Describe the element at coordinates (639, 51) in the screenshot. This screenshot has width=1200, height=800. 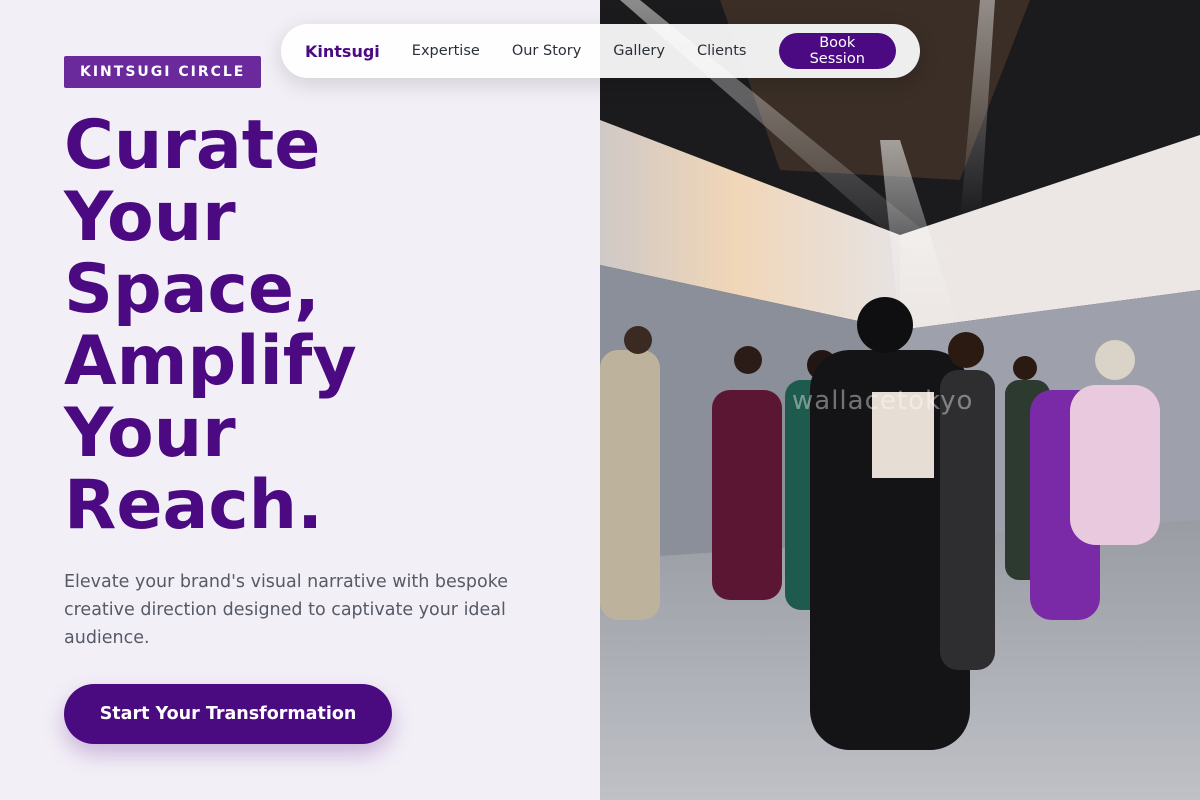
I see `nav-link-gallery: Gallery` at that location.